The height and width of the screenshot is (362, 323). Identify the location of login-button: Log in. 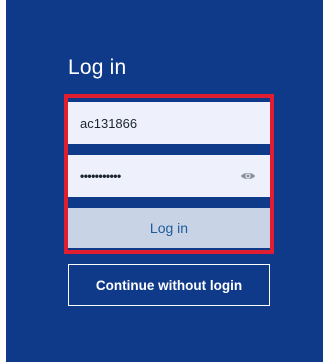
(169, 228).